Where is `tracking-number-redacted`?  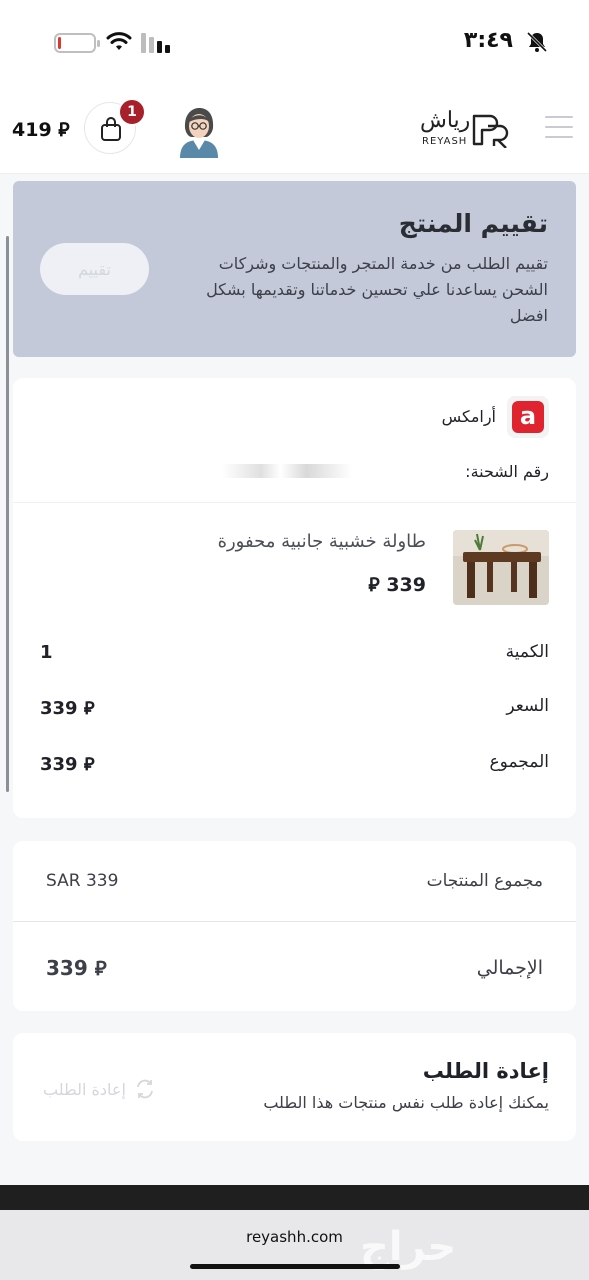 tracking-number-redacted is located at coordinates (287, 471).